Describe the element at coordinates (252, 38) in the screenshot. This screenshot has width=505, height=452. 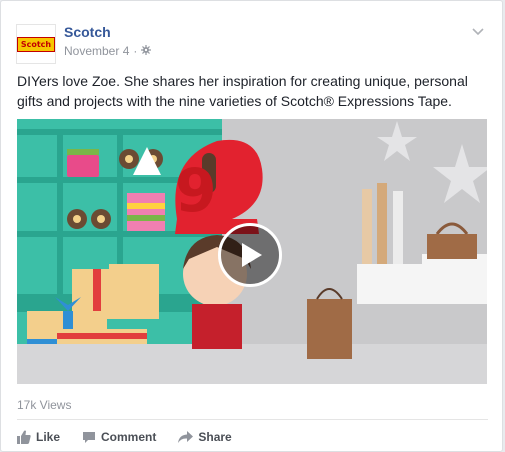
I see `post-header: Scotch Scotch November 4 ·` at that location.